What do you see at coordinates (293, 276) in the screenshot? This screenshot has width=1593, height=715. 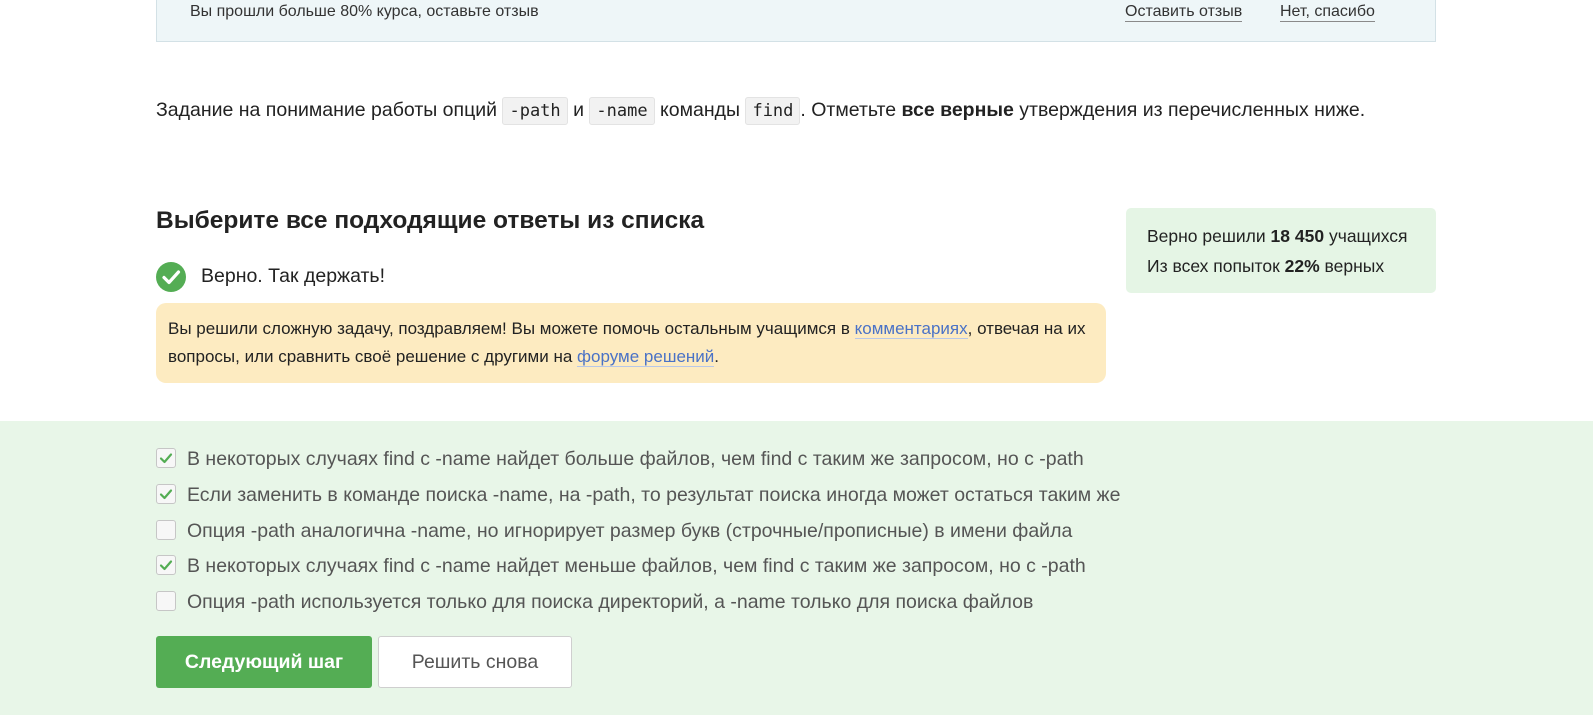 I see `verdict-text: Верно. Так держать!` at bounding box center [293, 276].